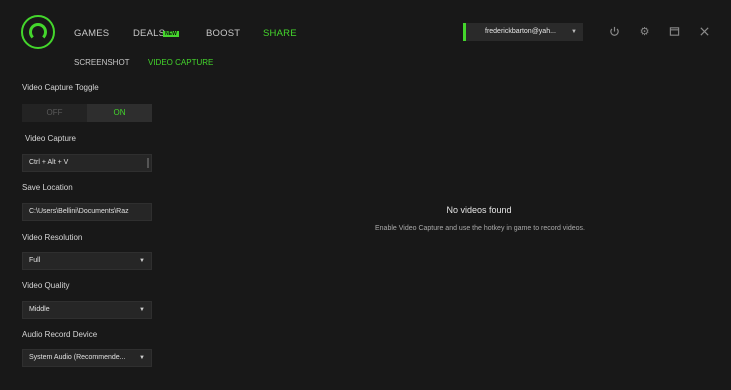 This screenshot has width=731, height=390. I want to click on video-quality-value: Middle, so click(39, 309).